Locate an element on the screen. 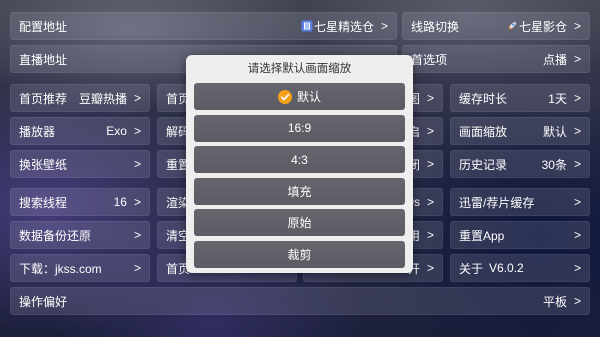 The image size is (600, 337). setting-value: 平板 is located at coordinates (554, 301).